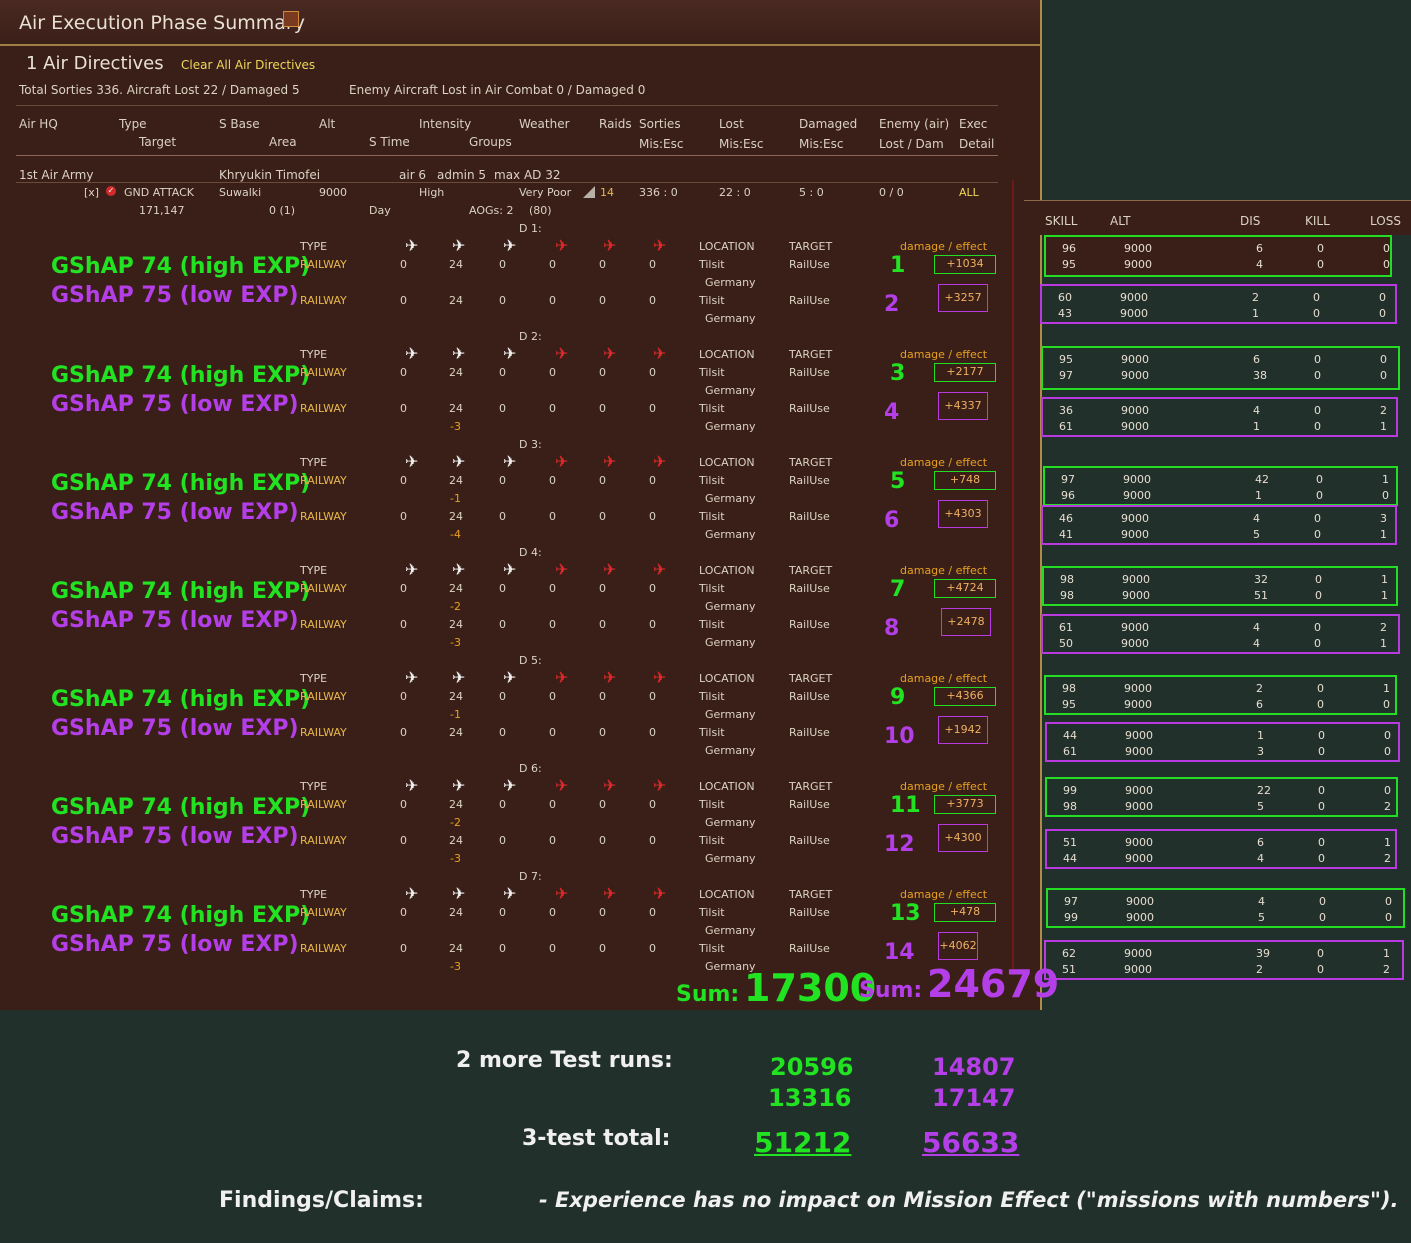 The width and height of the screenshot is (1411, 1243). What do you see at coordinates (455, 822) in the screenshot?
I see `loss-value: -2` at bounding box center [455, 822].